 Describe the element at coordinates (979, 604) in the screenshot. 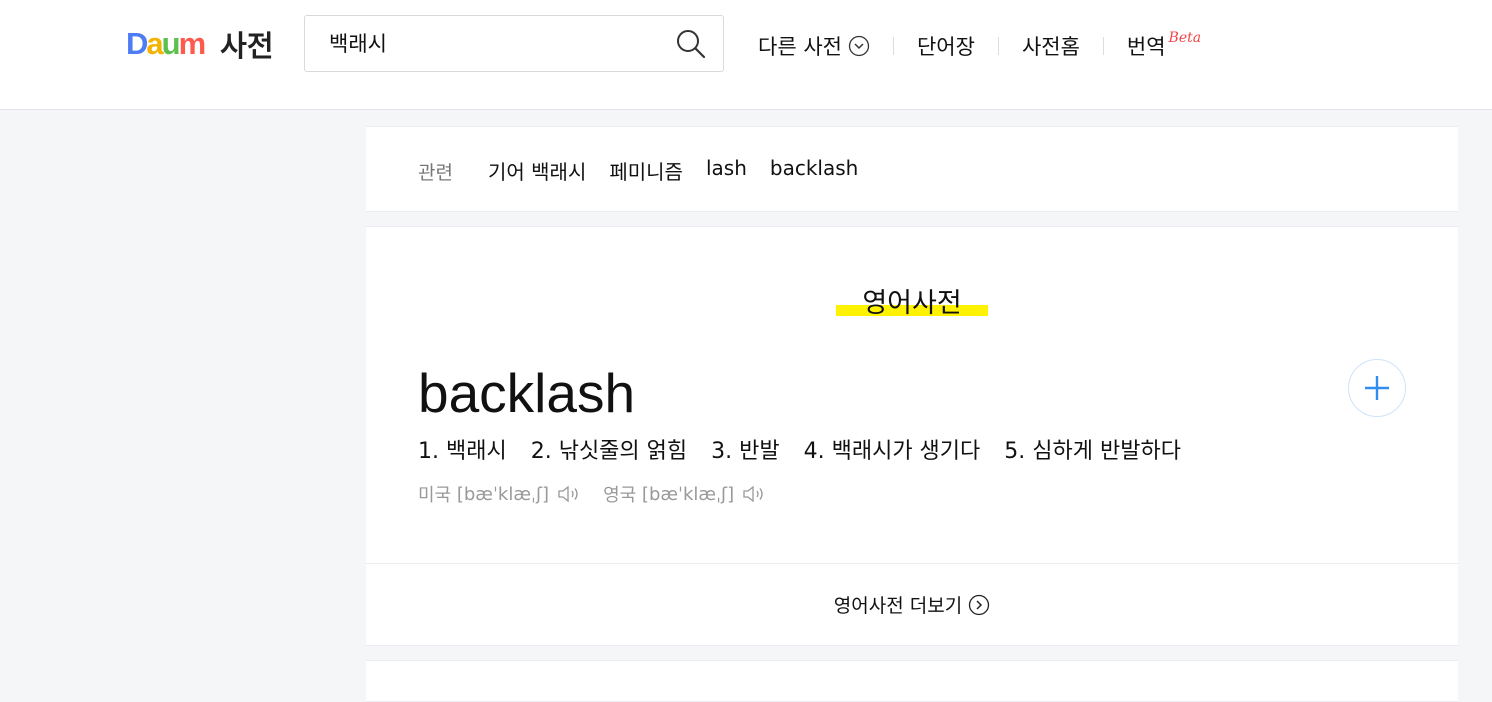

I see `chevron-right-circle-icon` at that location.